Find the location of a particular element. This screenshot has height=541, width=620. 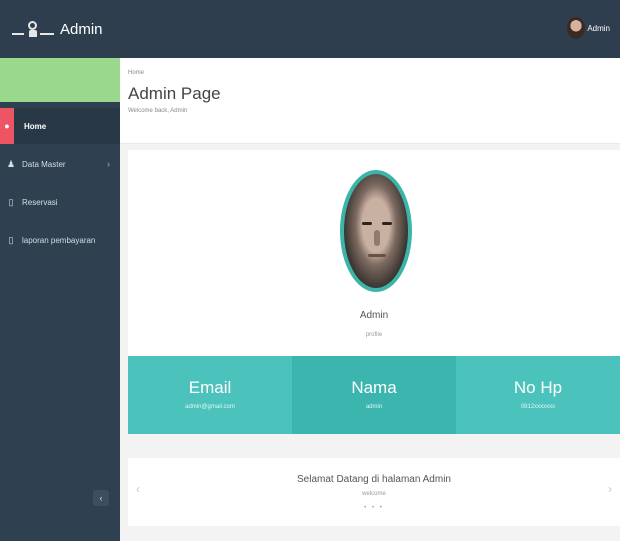

sidebar-header is located at coordinates (60, 80).